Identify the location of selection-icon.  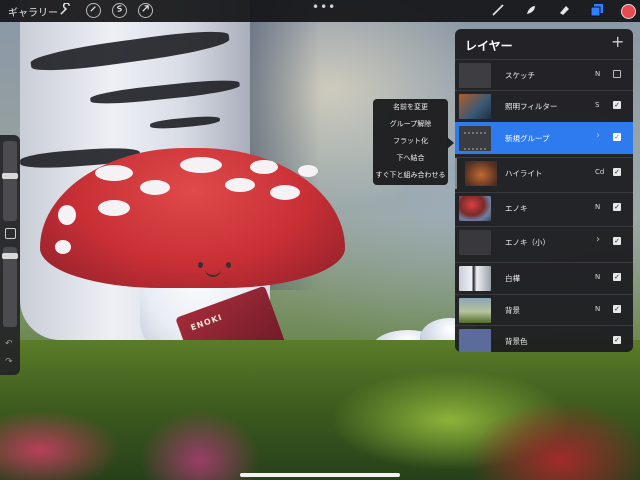
(119, 10).